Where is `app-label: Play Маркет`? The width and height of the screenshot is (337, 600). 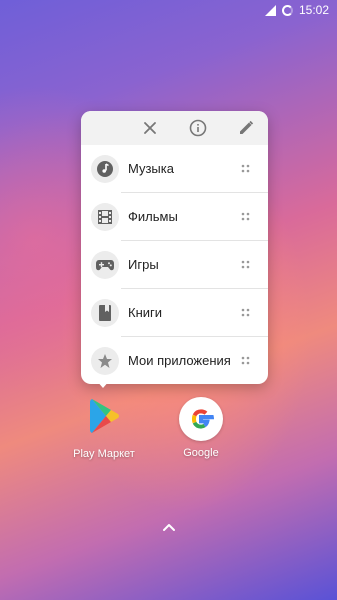 app-label: Play Маркет is located at coordinates (104, 454).